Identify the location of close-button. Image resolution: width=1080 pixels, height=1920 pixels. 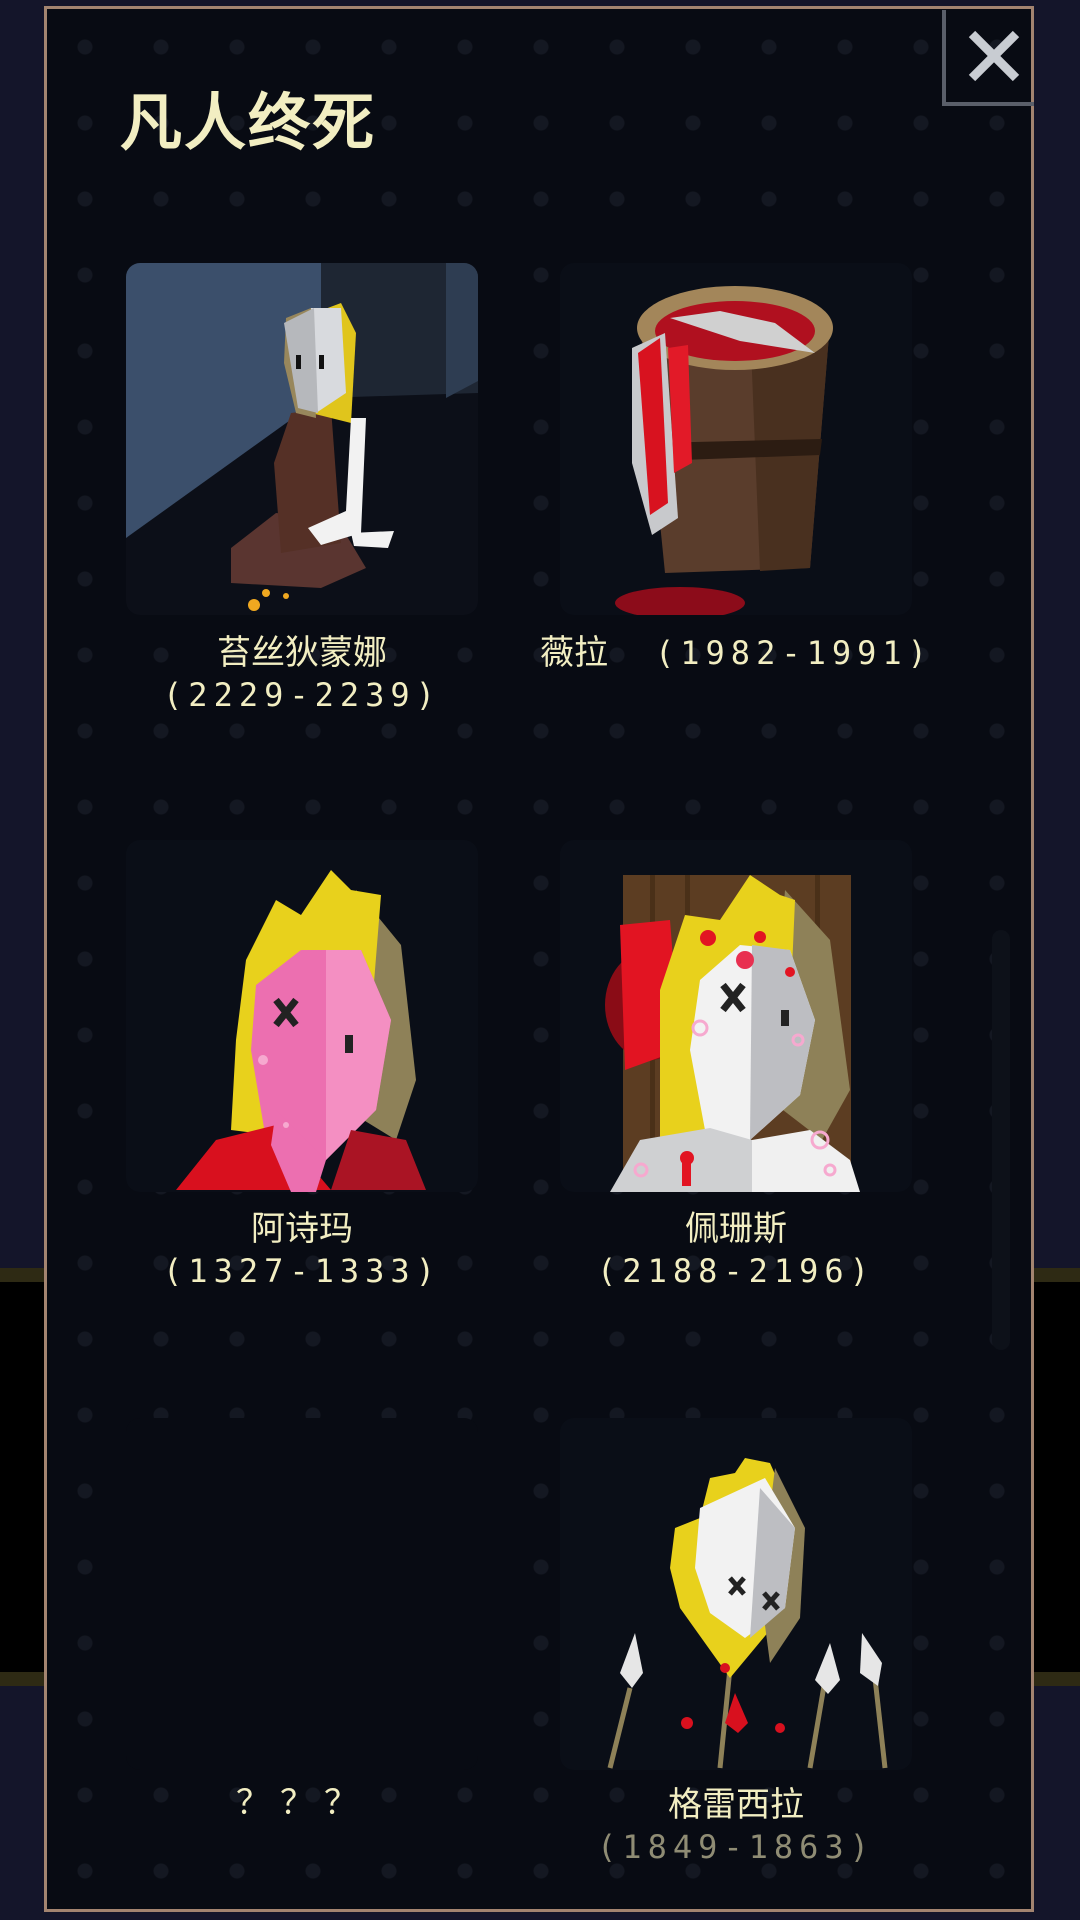
(988, 58).